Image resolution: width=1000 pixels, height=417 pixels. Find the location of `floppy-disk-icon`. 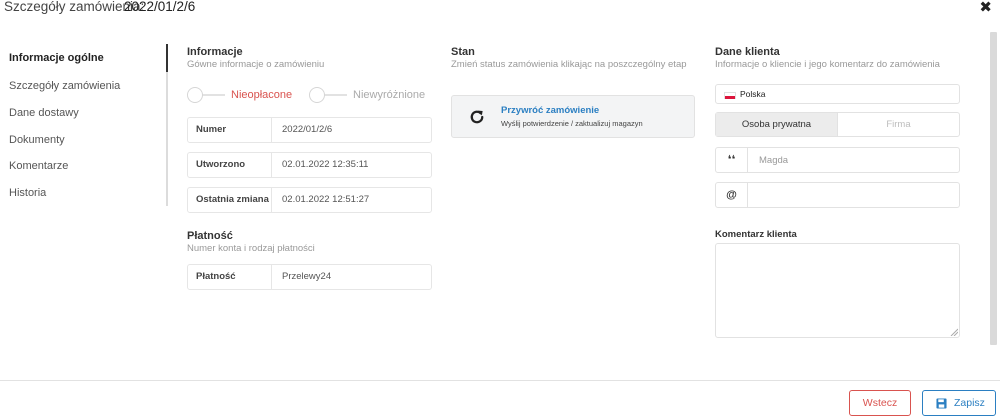

floppy-disk-icon is located at coordinates (941, 403).